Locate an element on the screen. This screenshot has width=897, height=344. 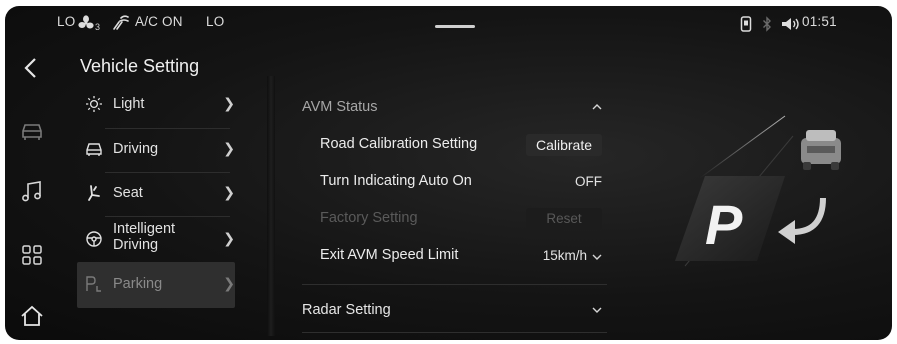
section-title-avm-status: AVM Status is located at coordinates (339, 107).